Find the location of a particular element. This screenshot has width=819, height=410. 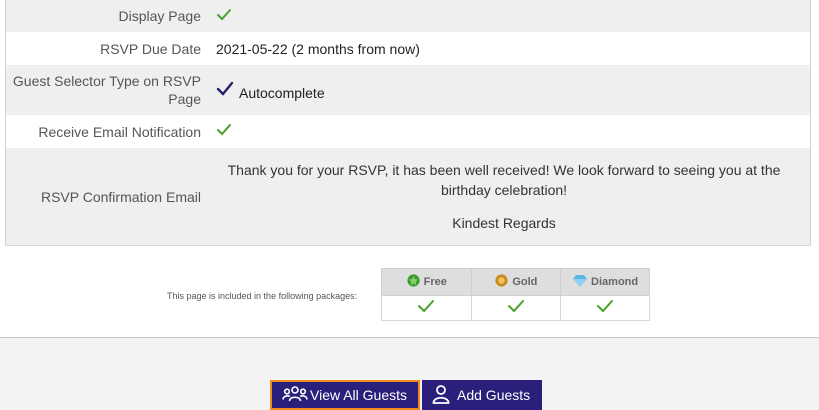

row-email-notification: Receive Email Notification is located at coordinates (408, 131).